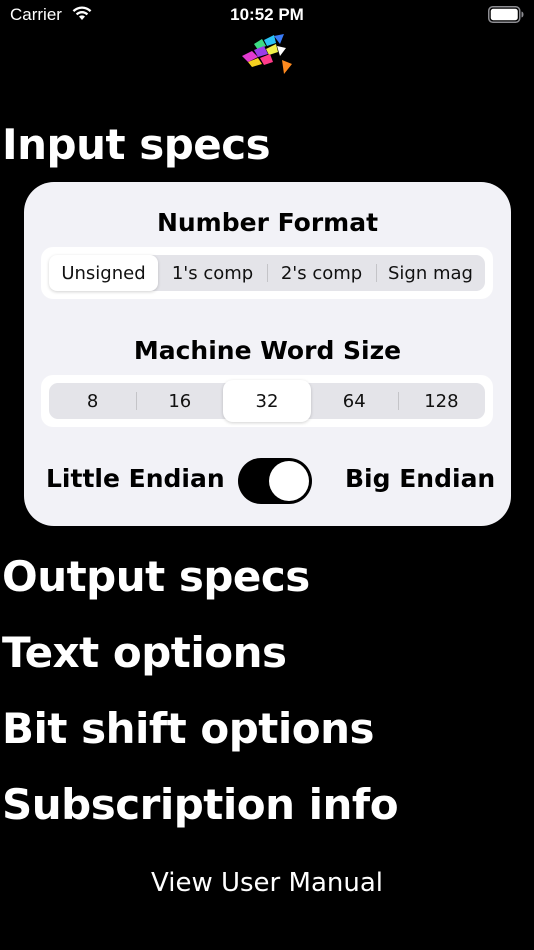 This screenshot has width=534, height=950. What do you see at coordinates (144, 652) in the screenshot?
I see `text-options-header: Text options` at bounding box center [144, 652].